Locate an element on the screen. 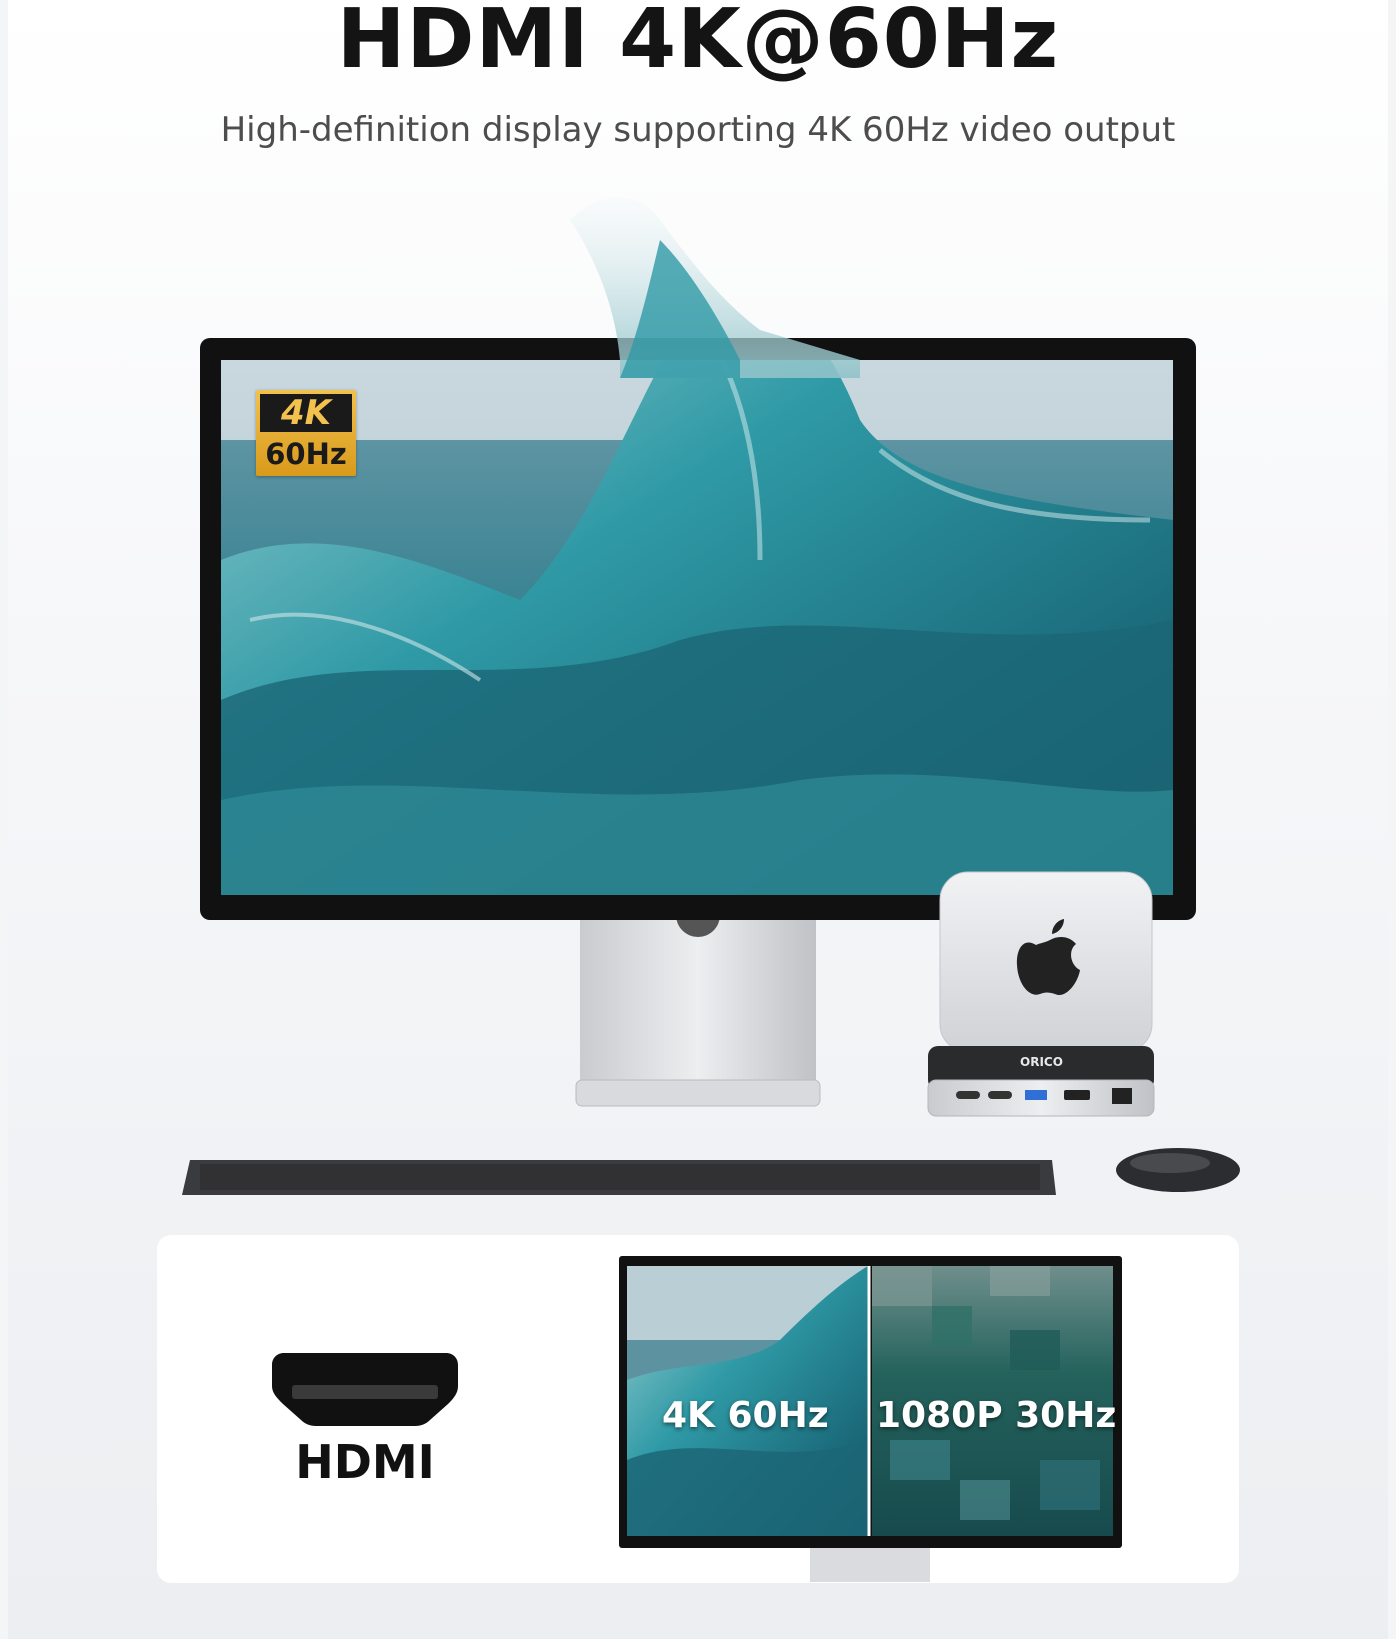  hdmi-port-label: HDMI is located at coordinates (365, 1462).